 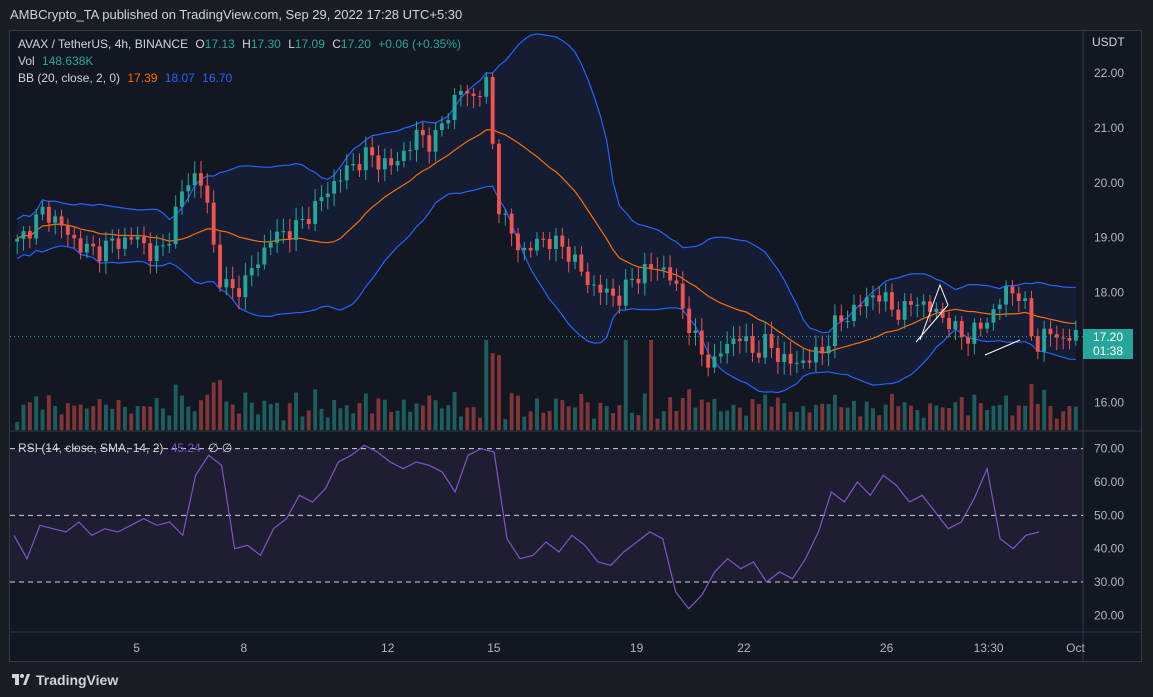 I want to click on low-value: 17.09, so click(x=309, y=44).